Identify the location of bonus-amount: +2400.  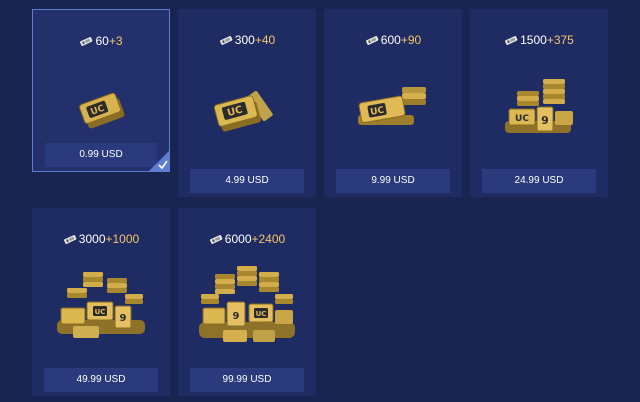
(268, 239).